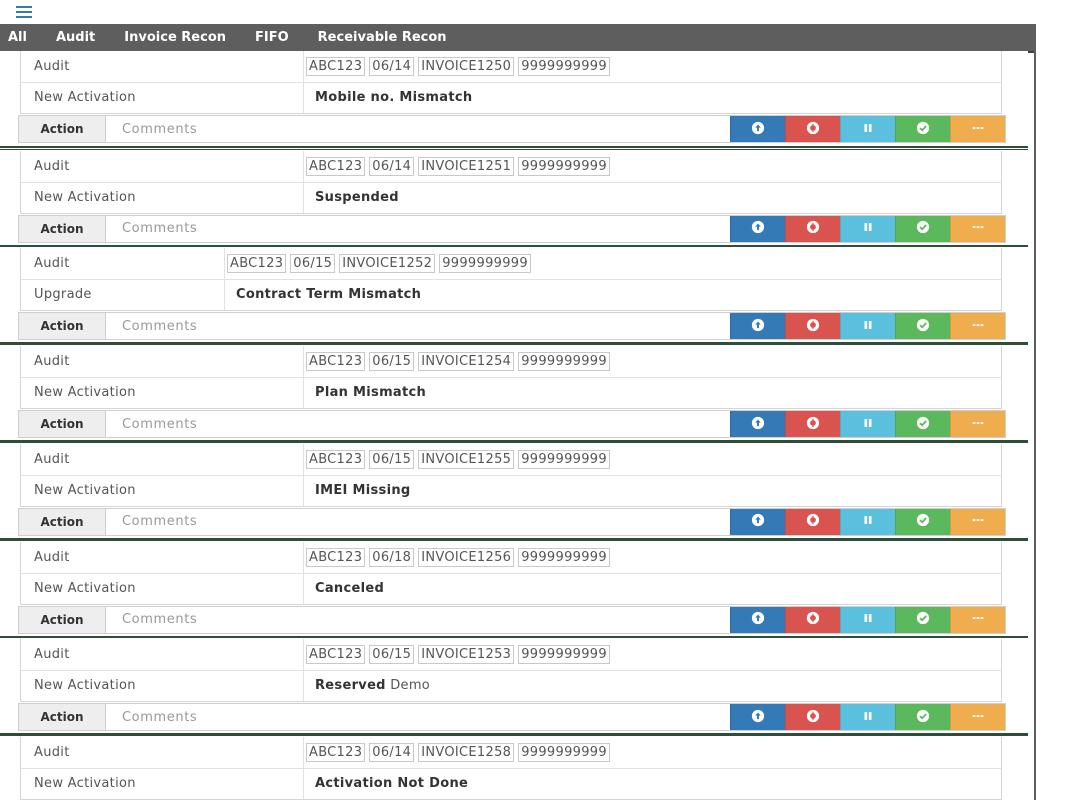 This screenshot has height=800, width=1068. Describe the element at coordinates (410, 686) in the screenshot. I see `status-note: Demo` at that location.